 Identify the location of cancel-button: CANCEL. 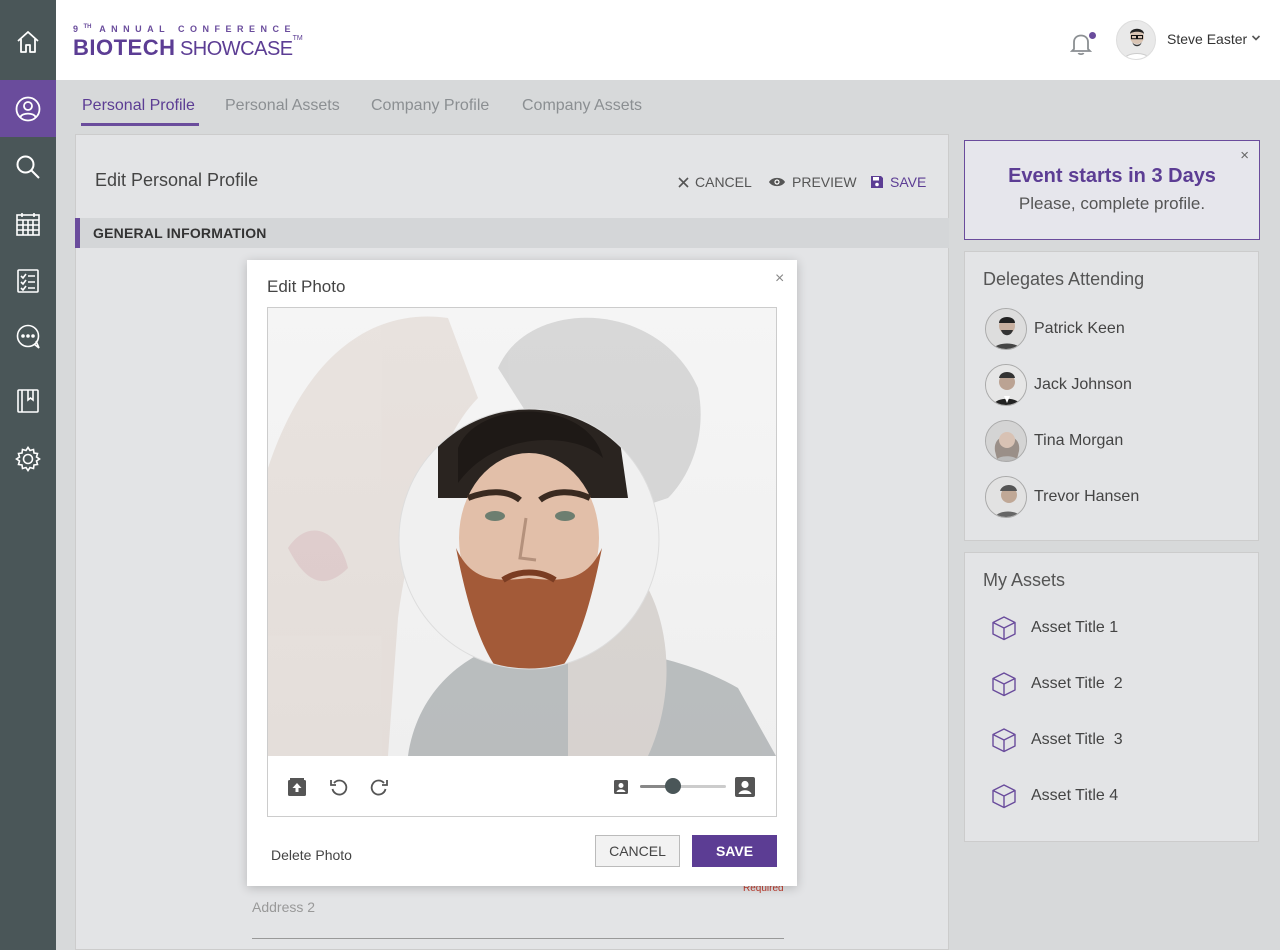
(715, 182).